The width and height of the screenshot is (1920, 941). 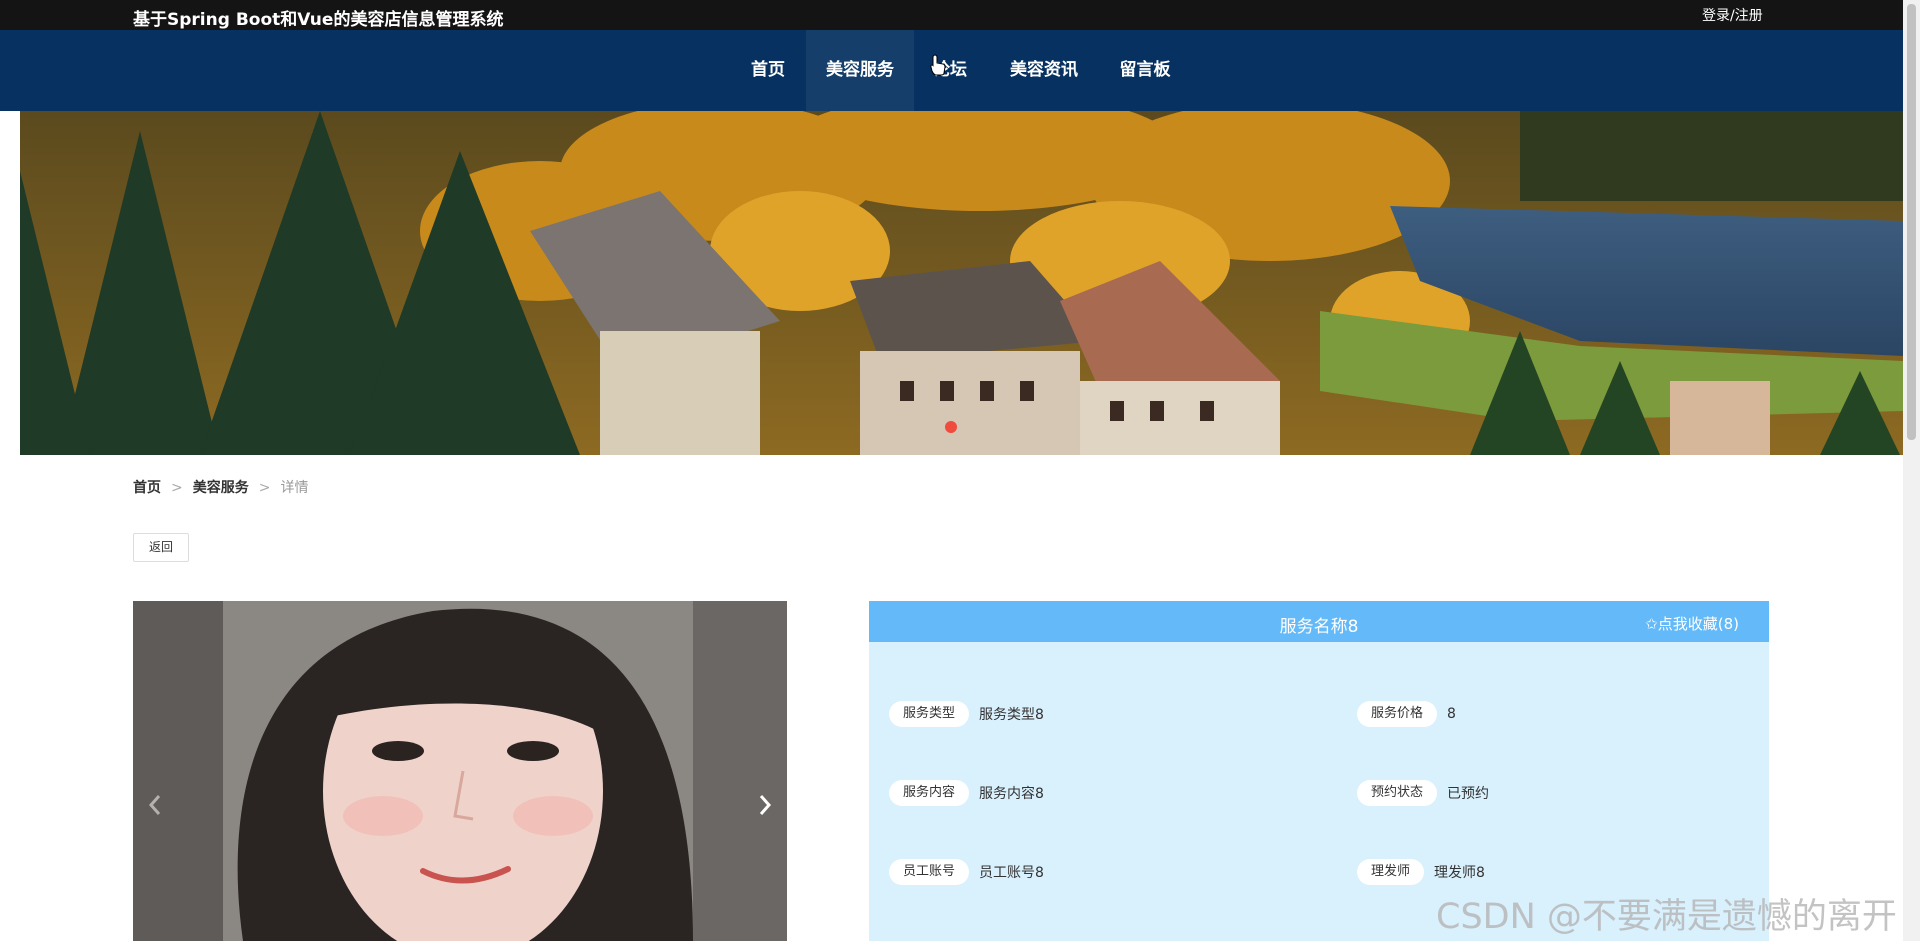 I want to click on field-service-price: 服务价格 8, so click(x=1406, y=714).